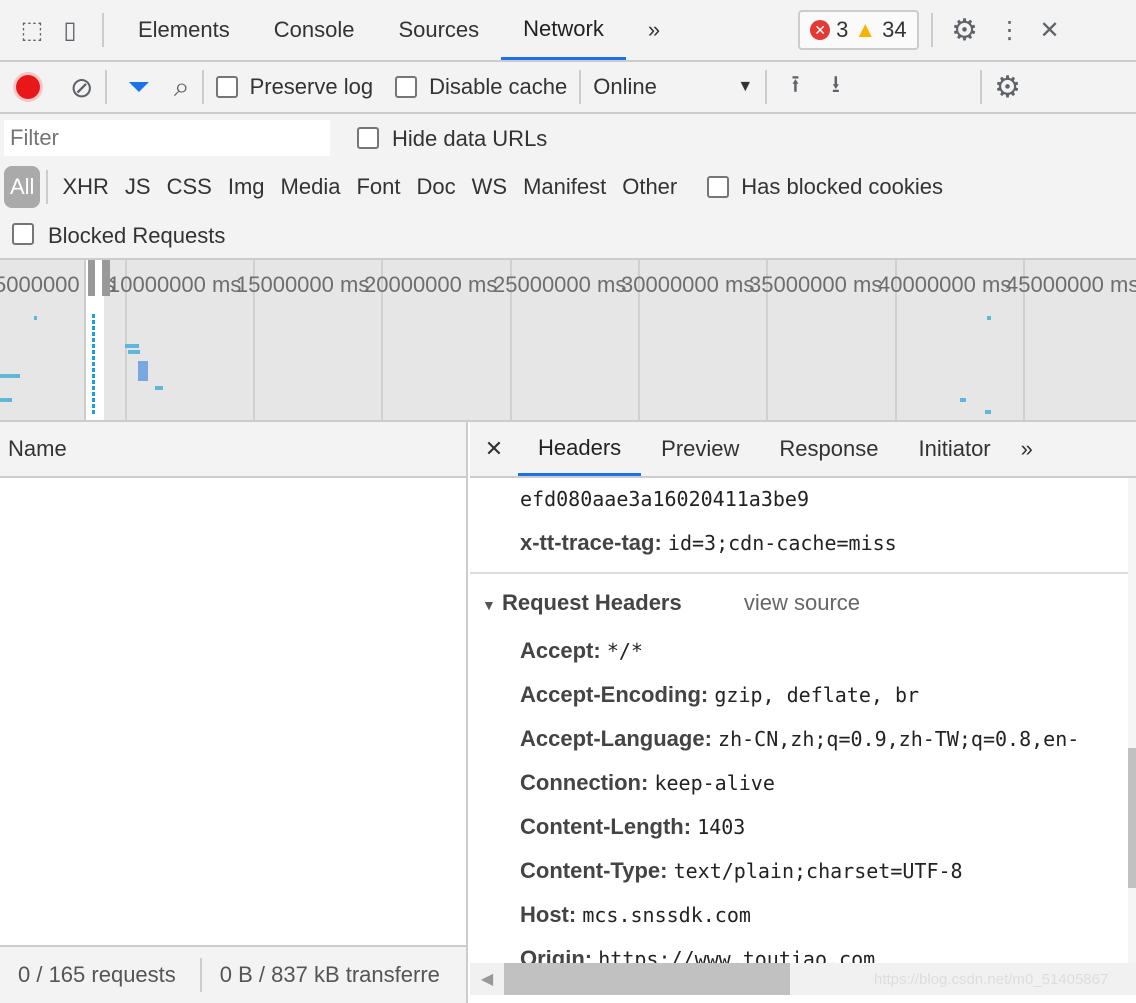 This screenshot has height=1003, width=1136. What do you see at coordinates (303, 284) in the screenshot?
I see `timeline-tick: 15000000 ms` at bounding box center [303, 284].